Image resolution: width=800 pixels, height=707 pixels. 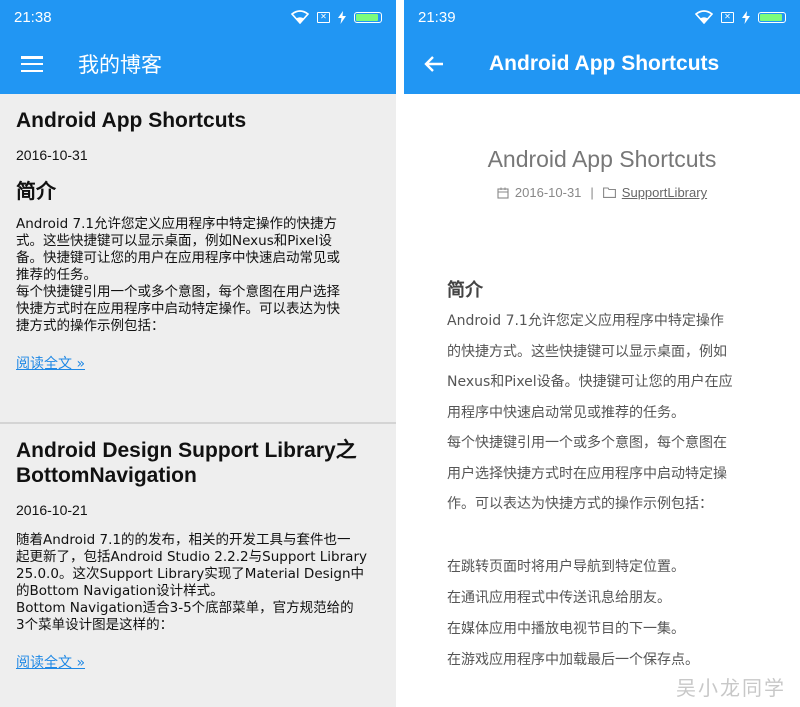 I want to click on hamburger-menu-icon, so click(x=32, y=64).